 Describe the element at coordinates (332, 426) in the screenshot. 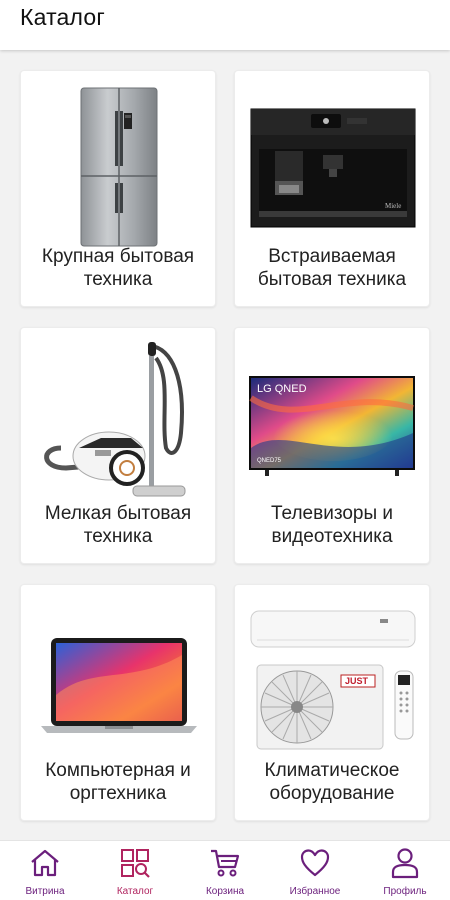

I see `tv-image: LG QNED QNED75` at that location.